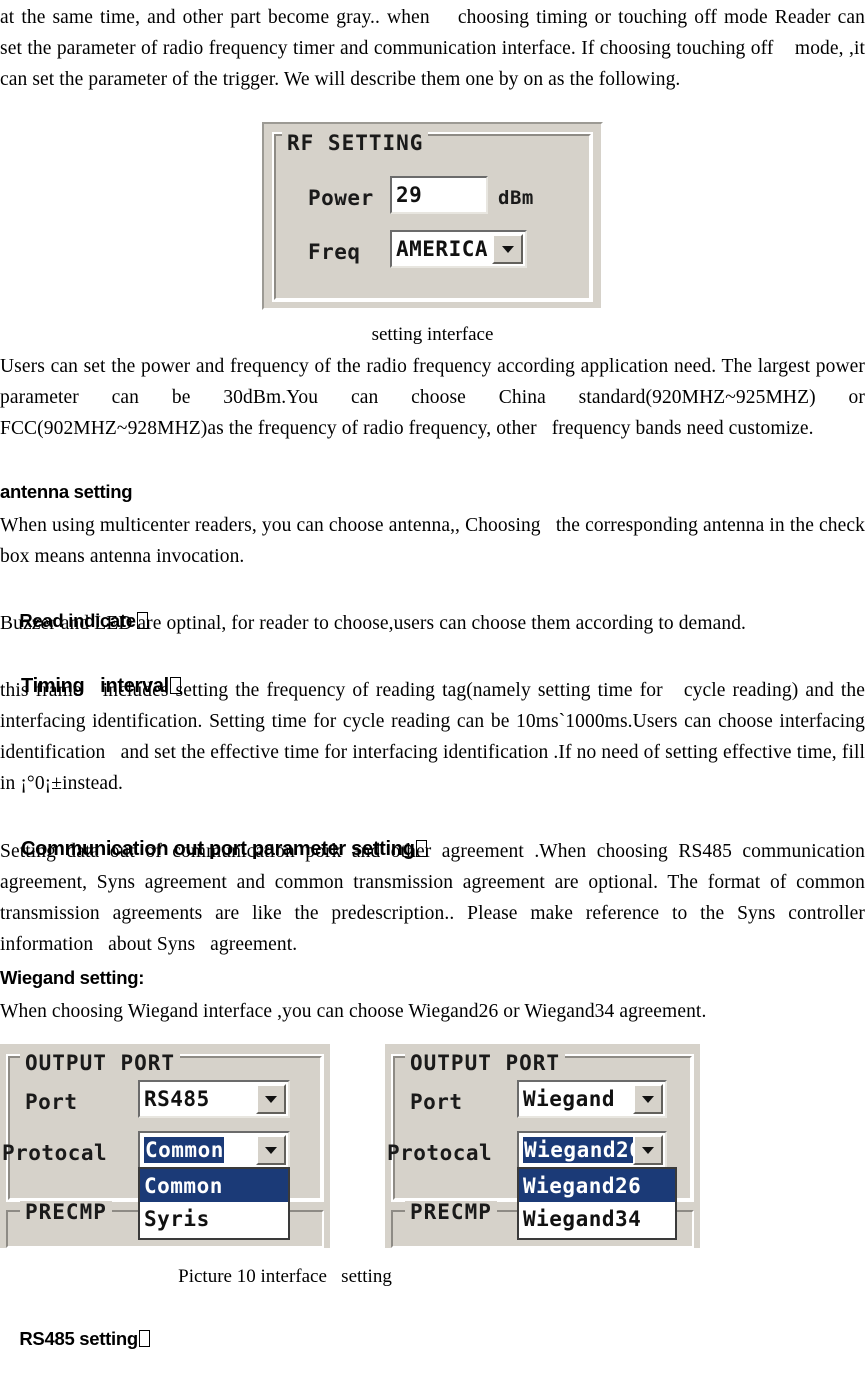 This screenshot has width=865, height=1385. I want to click on power-input: 29, so click(439, 195).